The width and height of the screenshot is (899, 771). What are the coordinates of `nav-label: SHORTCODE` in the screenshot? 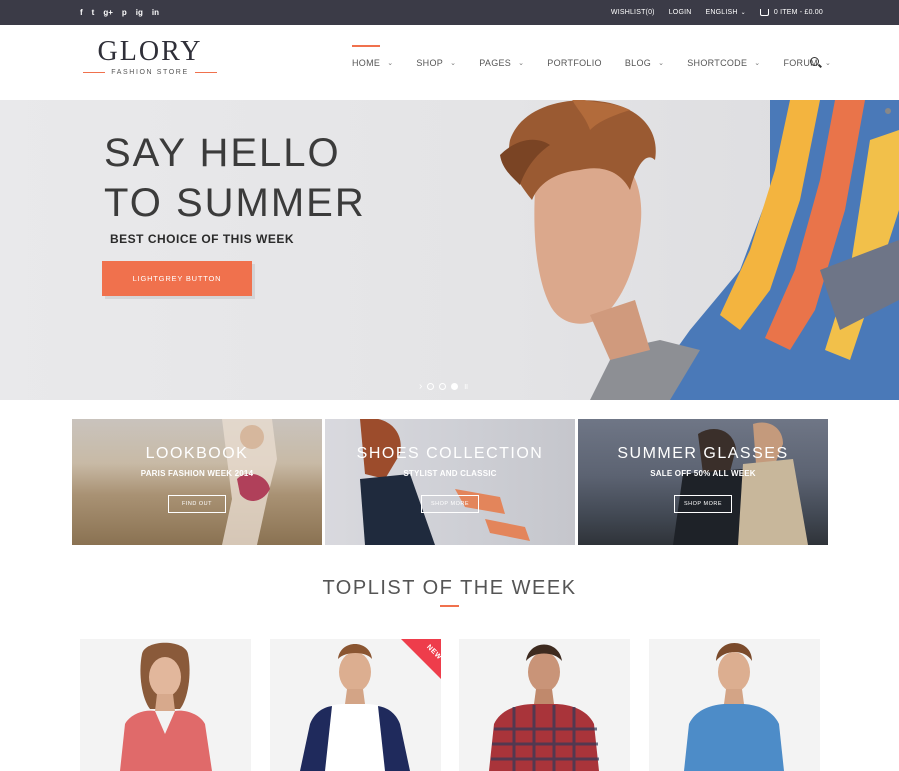 It's located at (717, 62).